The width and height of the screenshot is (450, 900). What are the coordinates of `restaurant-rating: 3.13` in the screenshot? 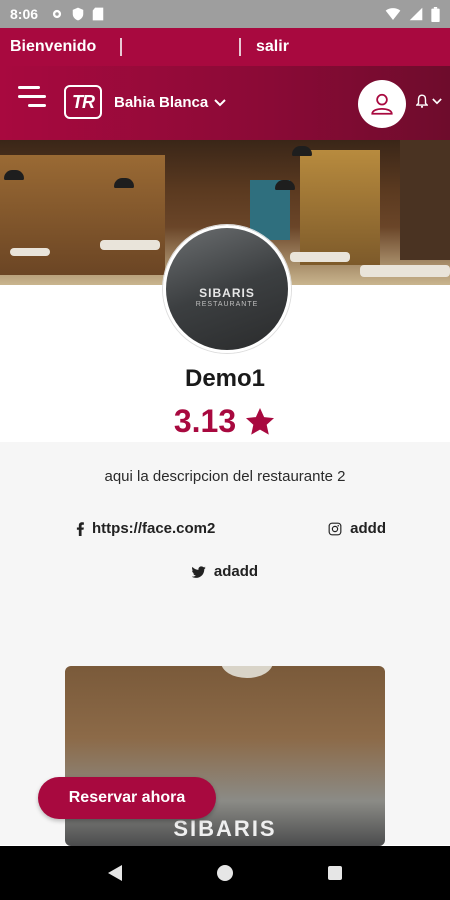 It's located at (225, 421).